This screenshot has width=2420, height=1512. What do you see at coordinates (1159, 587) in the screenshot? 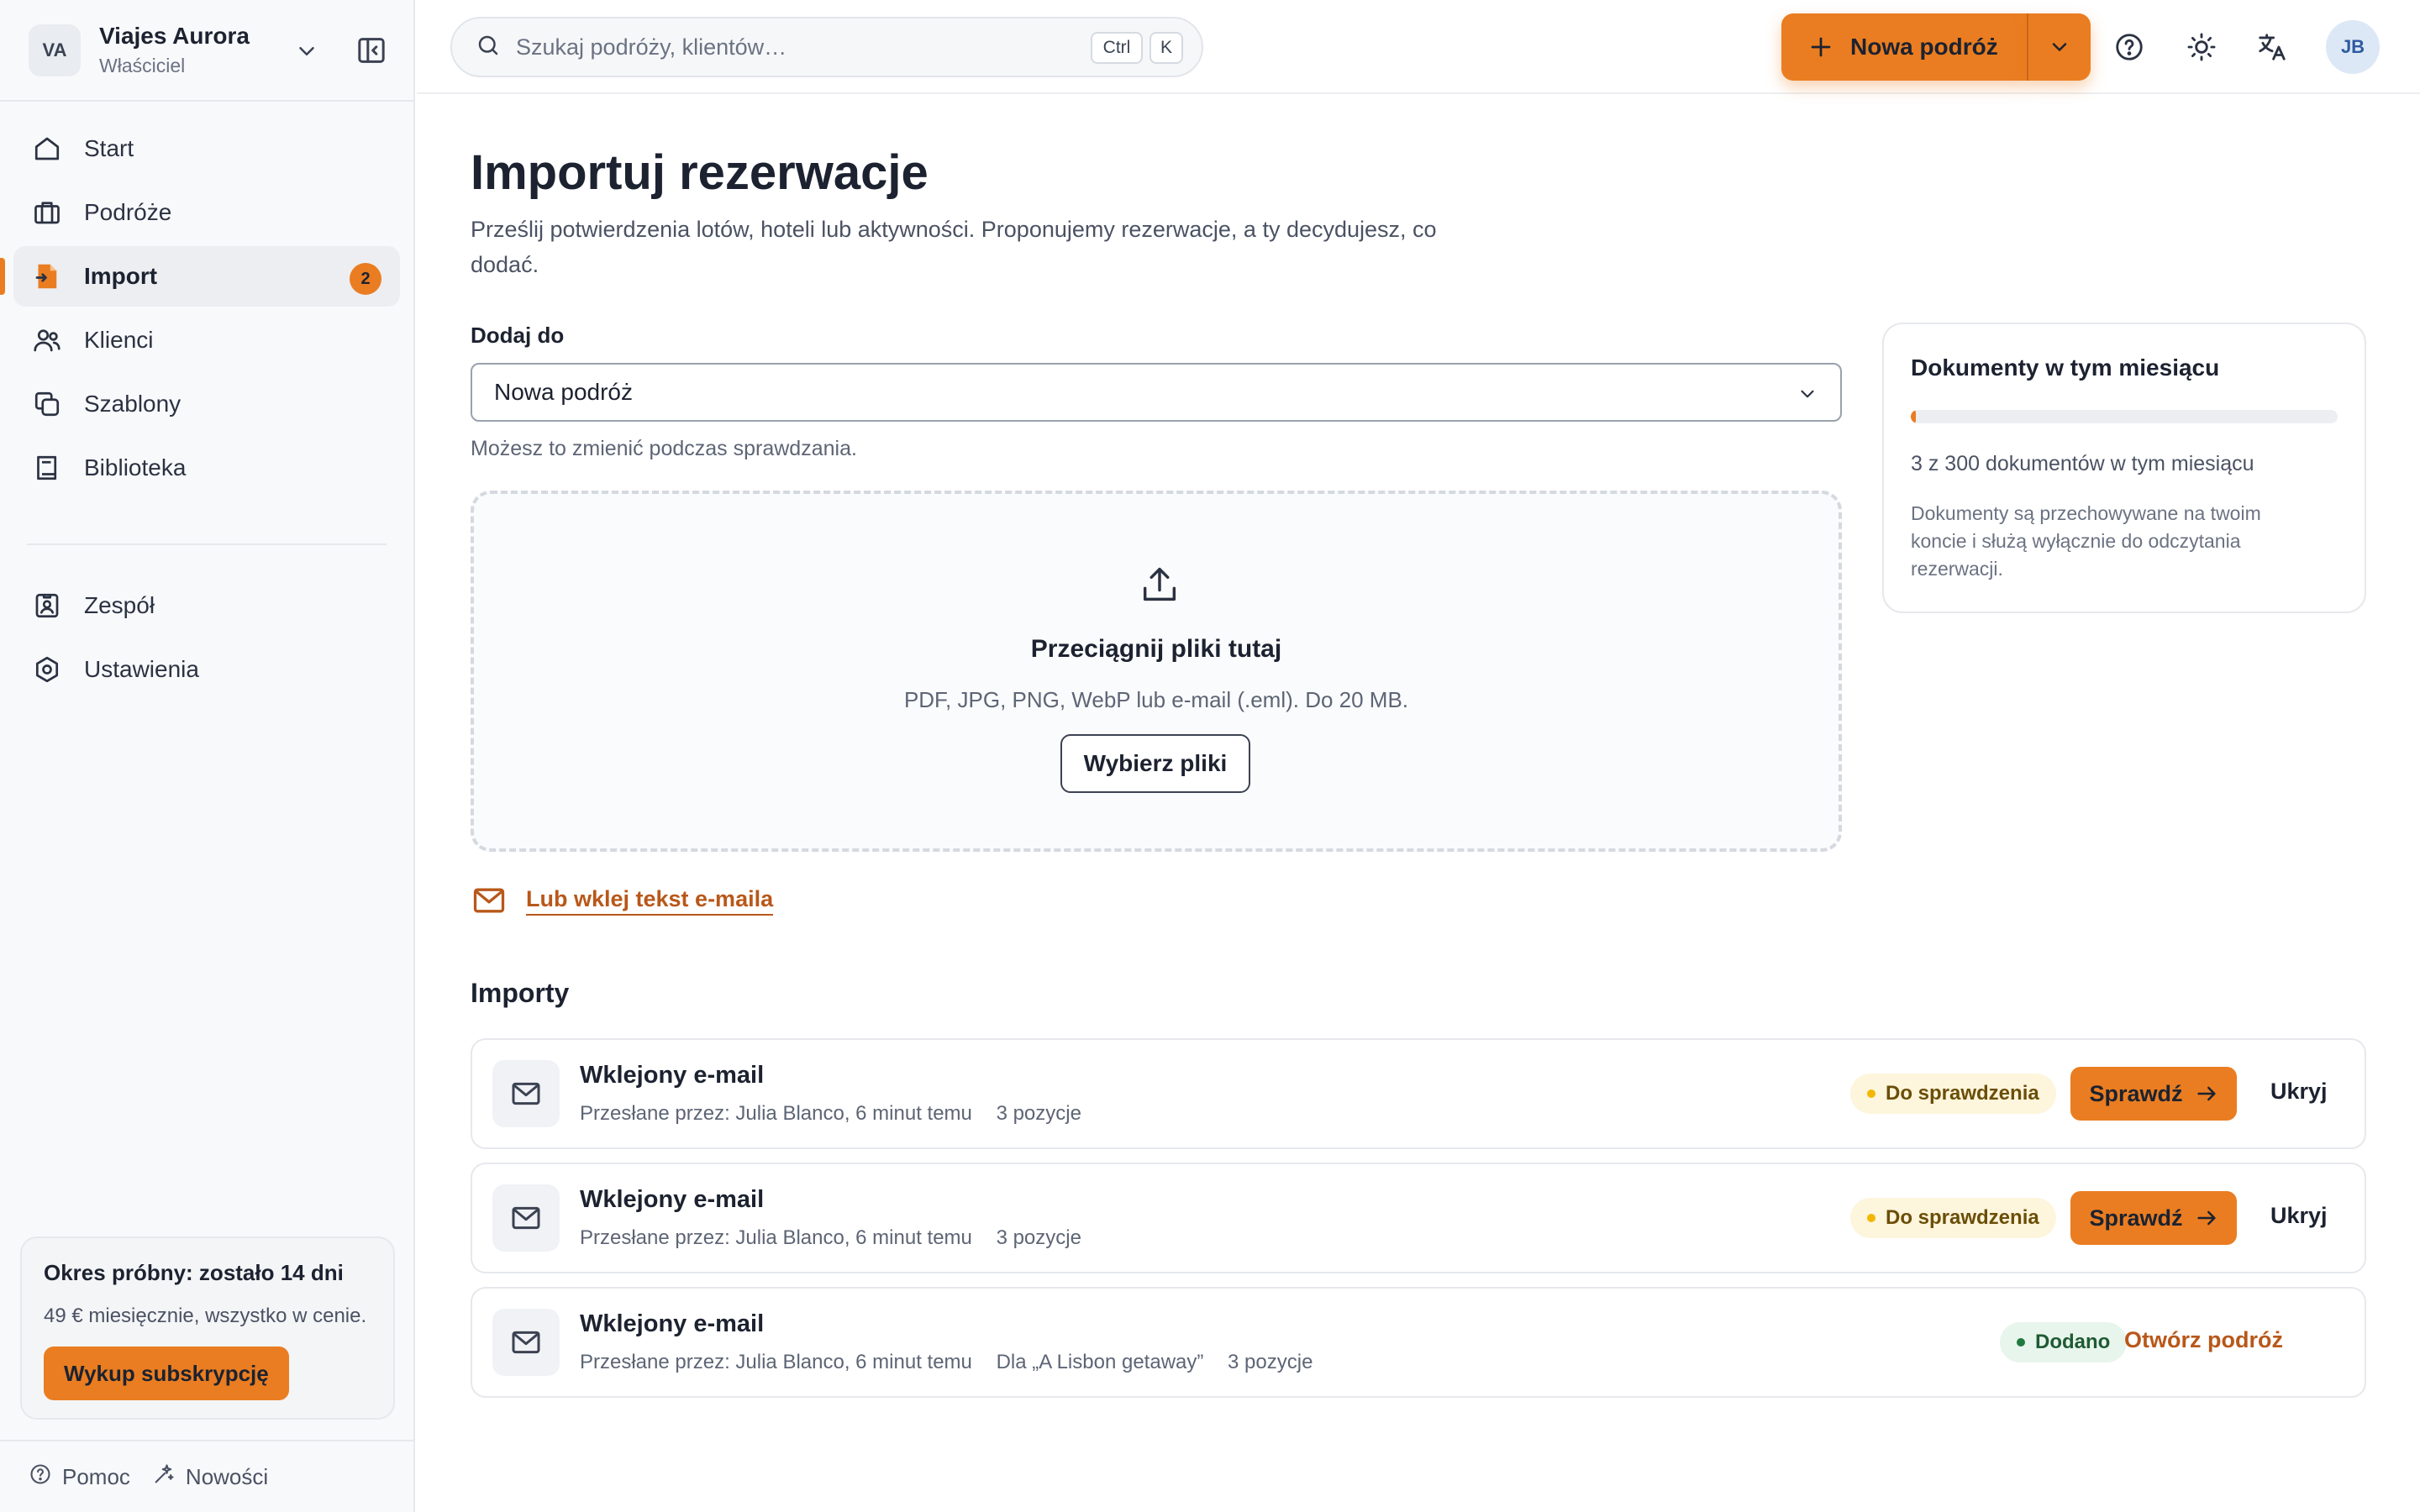
I see `upload-icon` at bounding box center [1159, 587].